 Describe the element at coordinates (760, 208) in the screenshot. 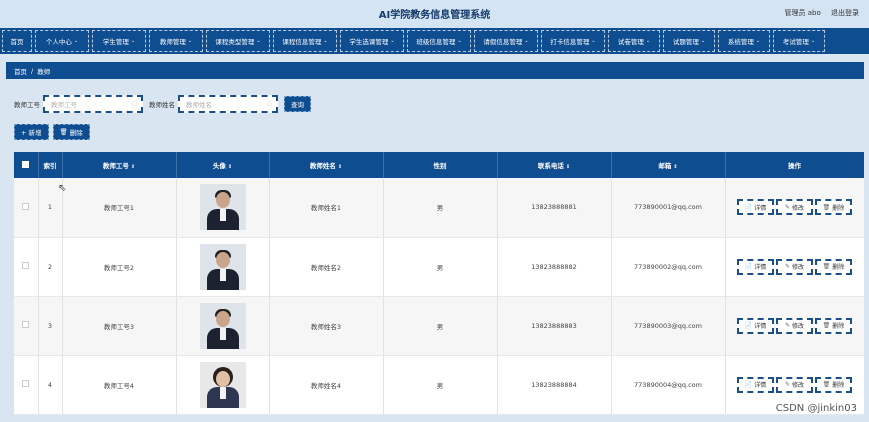

I see `row-detail-label: 详情` at that location.